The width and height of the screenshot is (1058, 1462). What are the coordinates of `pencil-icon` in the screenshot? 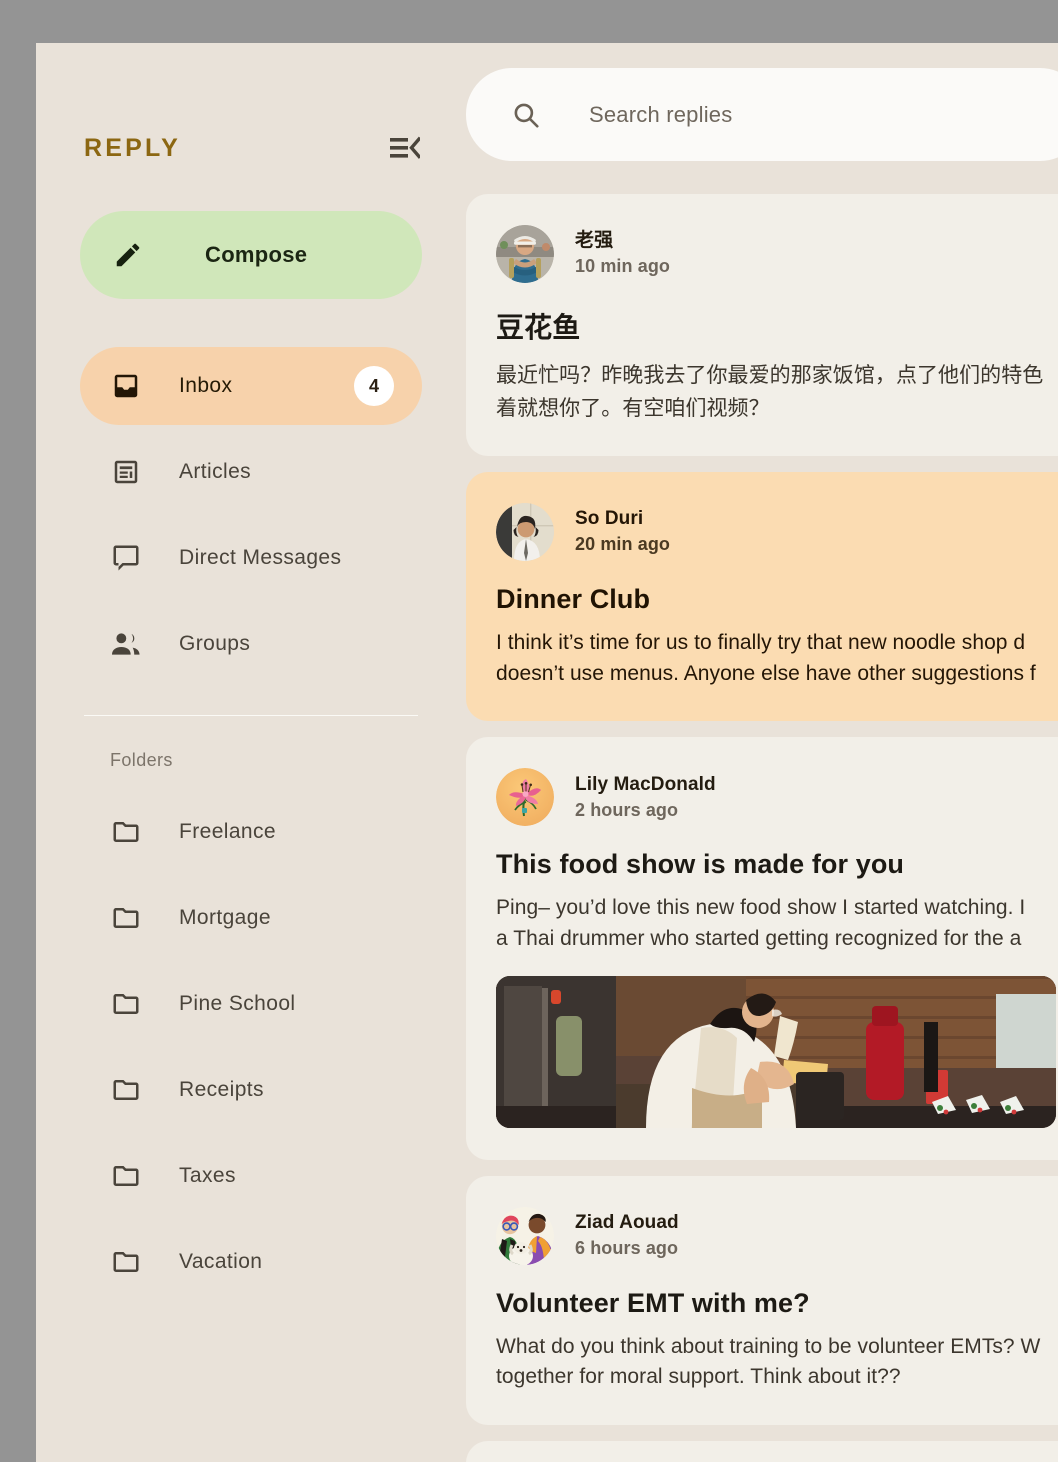 It's located at (128, 255).